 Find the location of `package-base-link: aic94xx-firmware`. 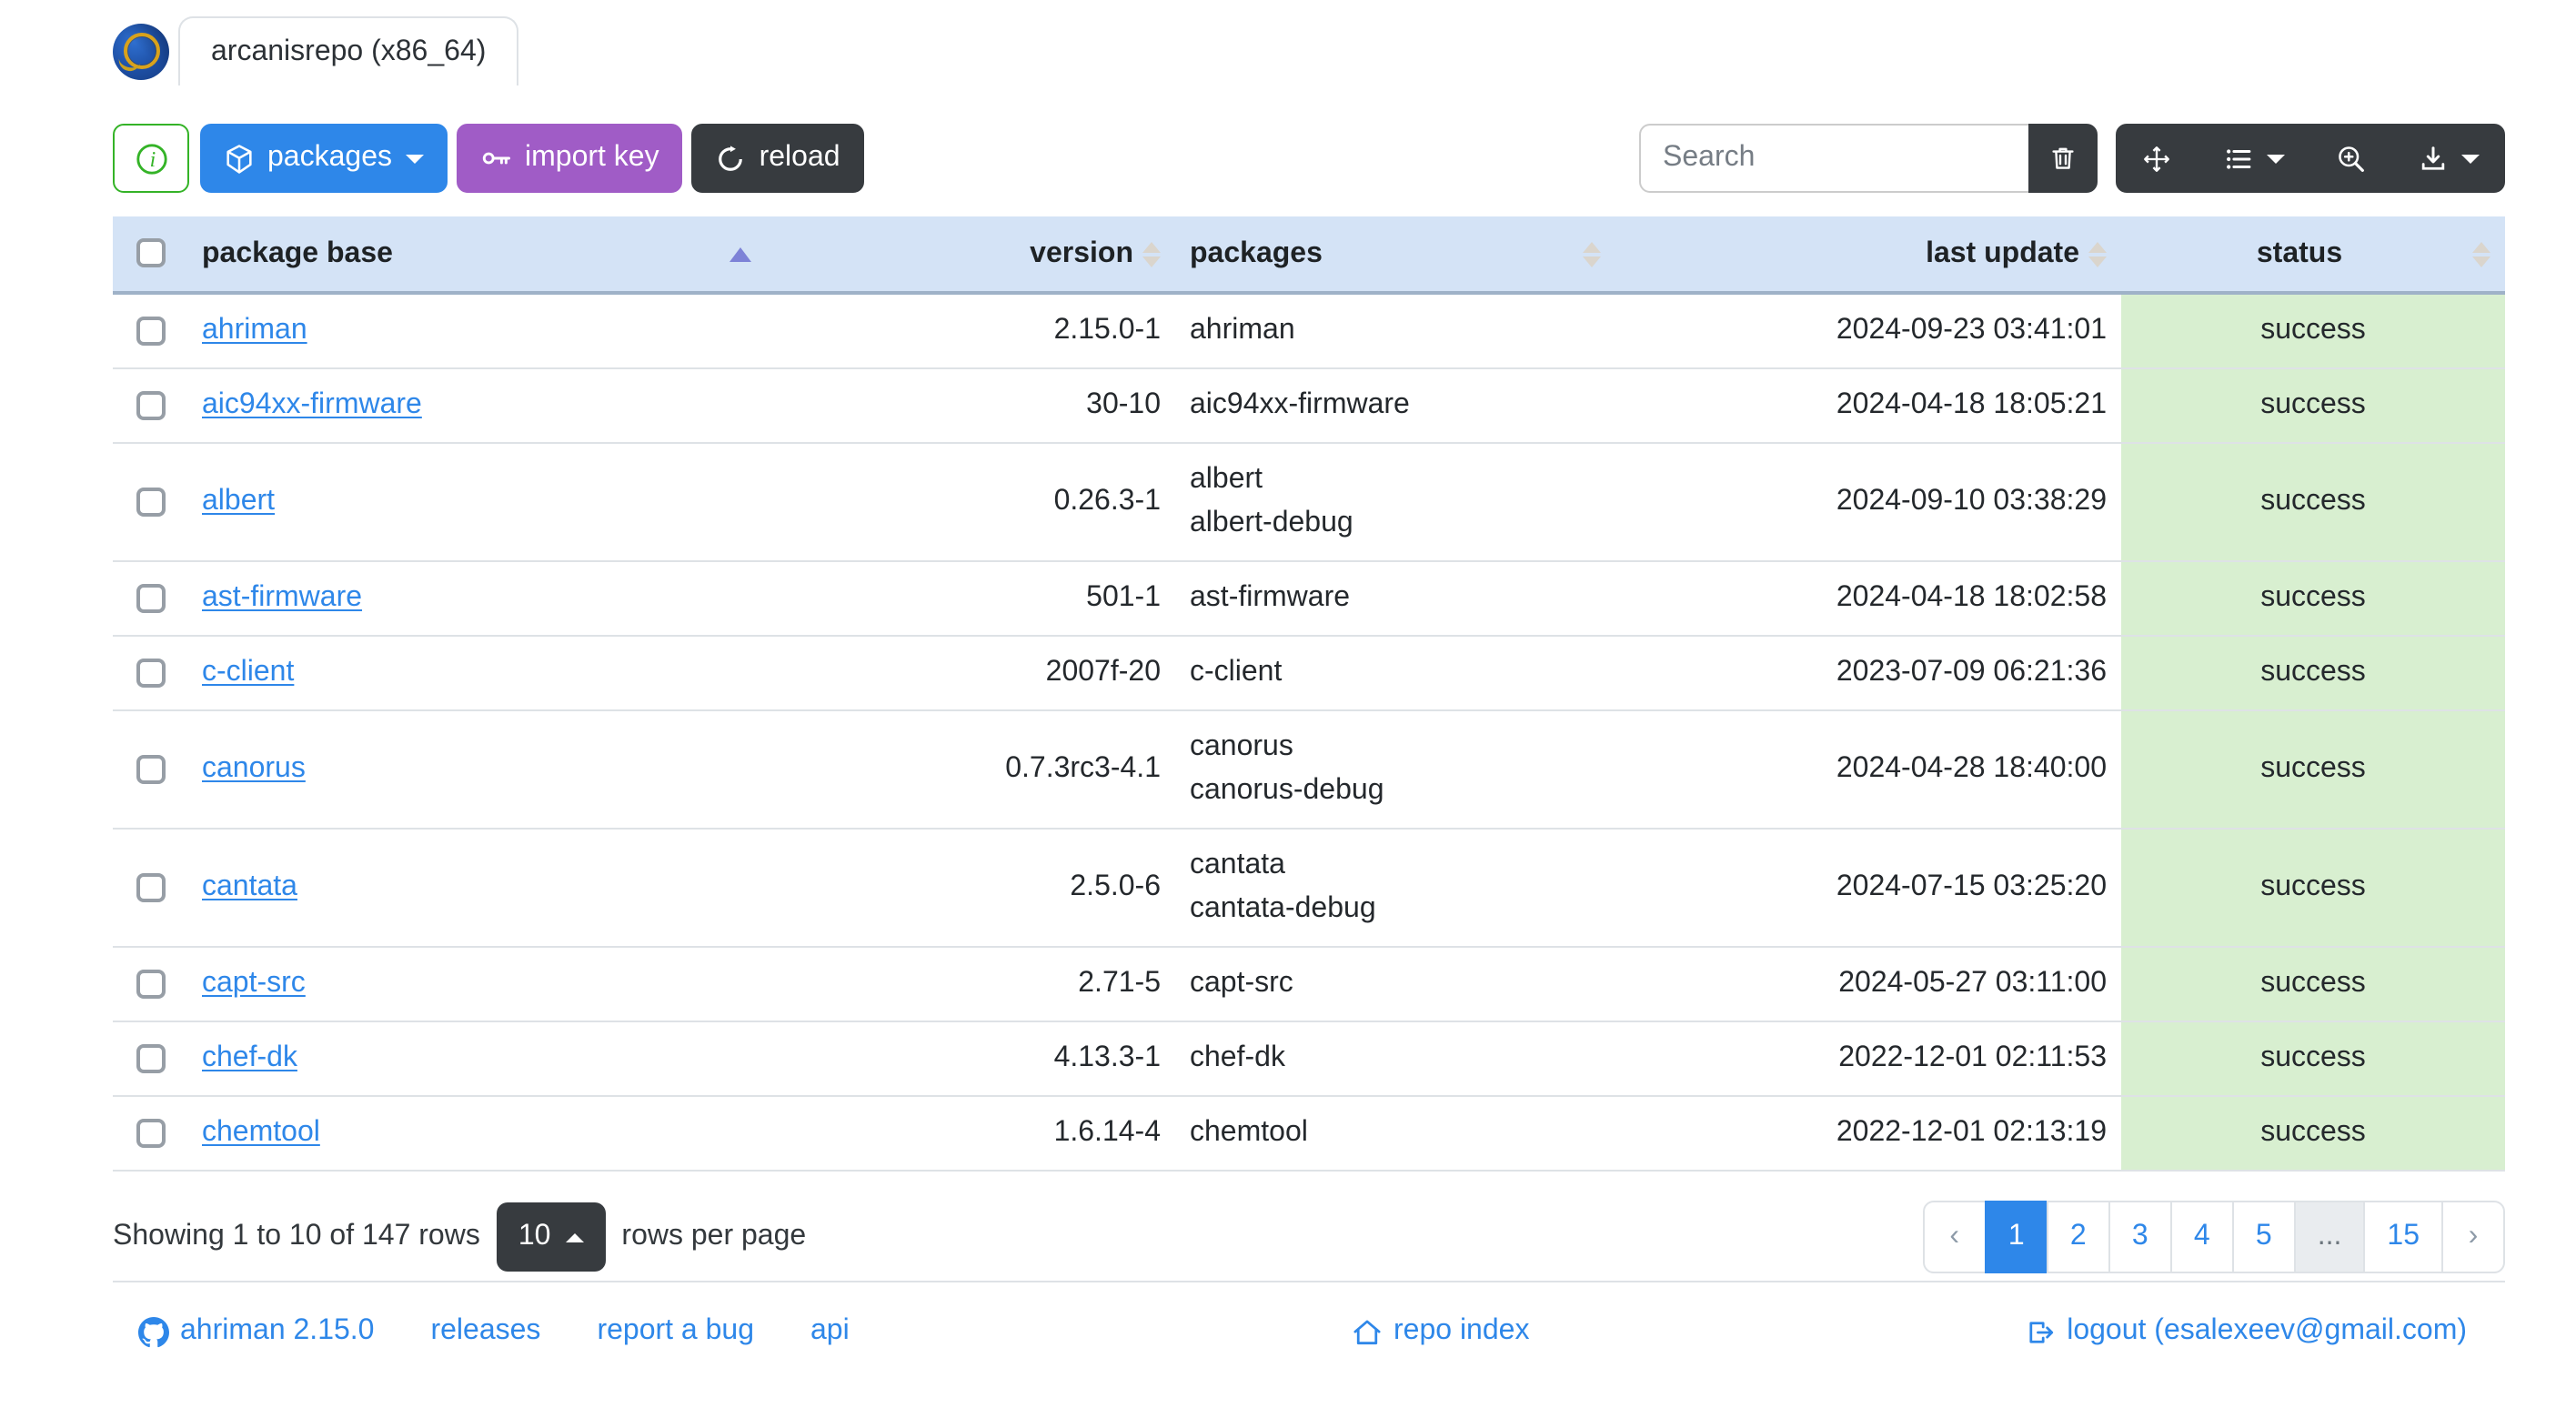

package-base-link: aic94xx-firmware is located at coordinates (312, 404).